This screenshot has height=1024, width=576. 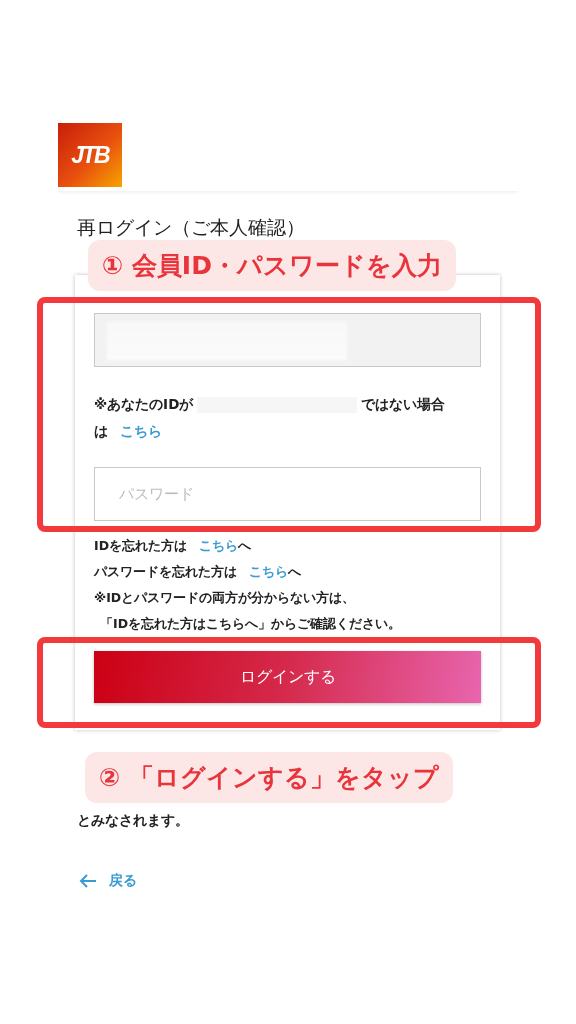 I want to click on password-field: パスワード, so click(x=287, y=494).